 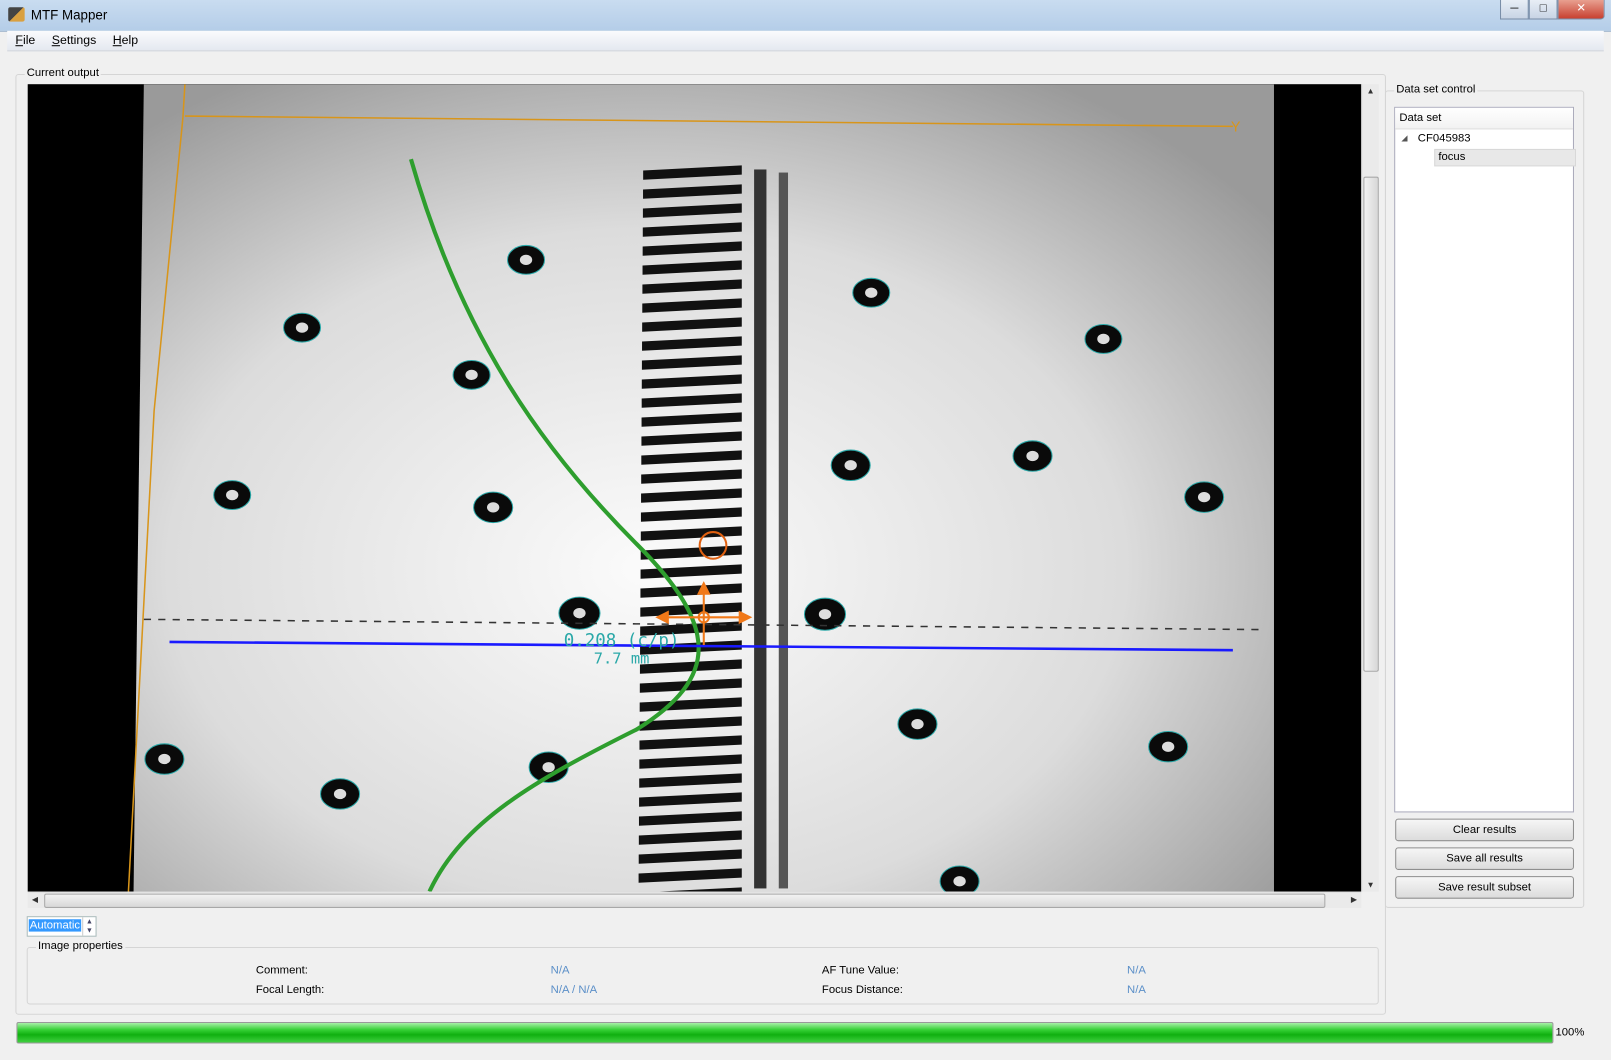 I want to click on dataset-tree: Data set ◢ CF045983 focus, so click(x=1485, y=459).